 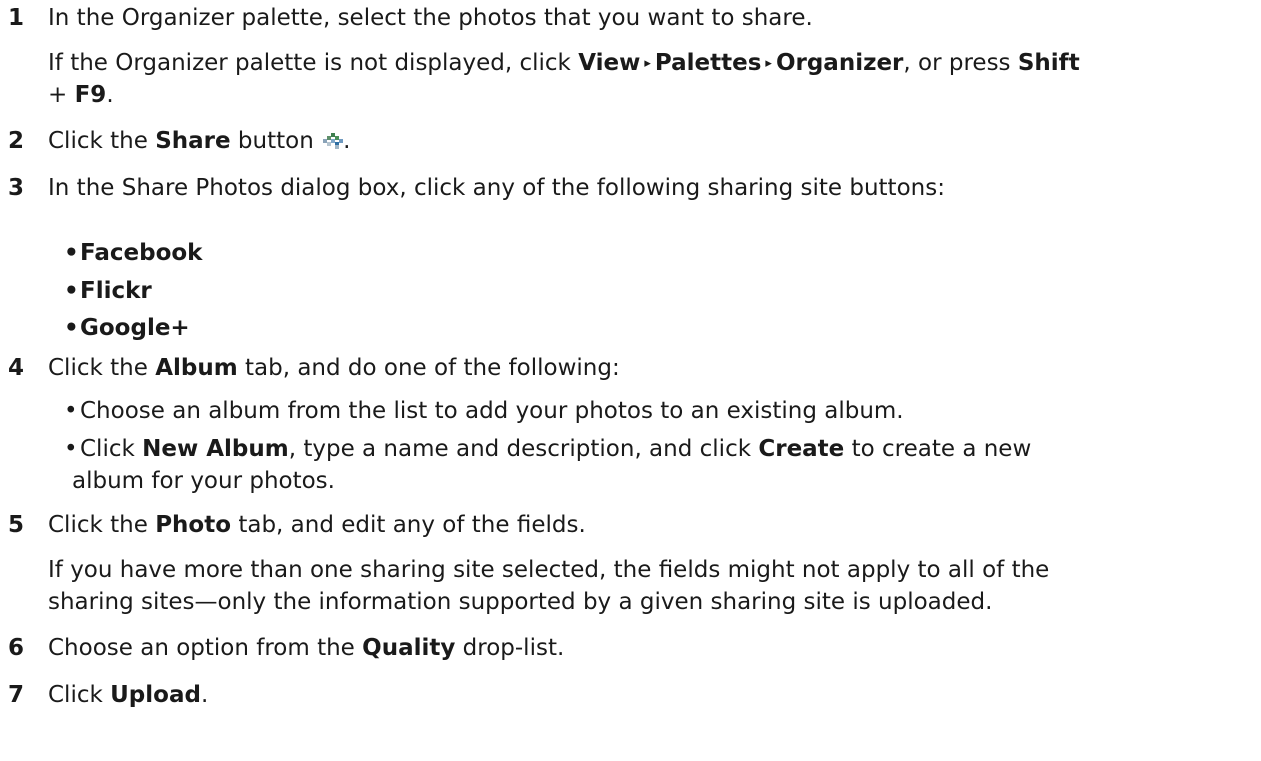 What do you see at coordinates (90, 95) in the screenshot?
I see `key-f9: F9` at bounding box center [90, 95].